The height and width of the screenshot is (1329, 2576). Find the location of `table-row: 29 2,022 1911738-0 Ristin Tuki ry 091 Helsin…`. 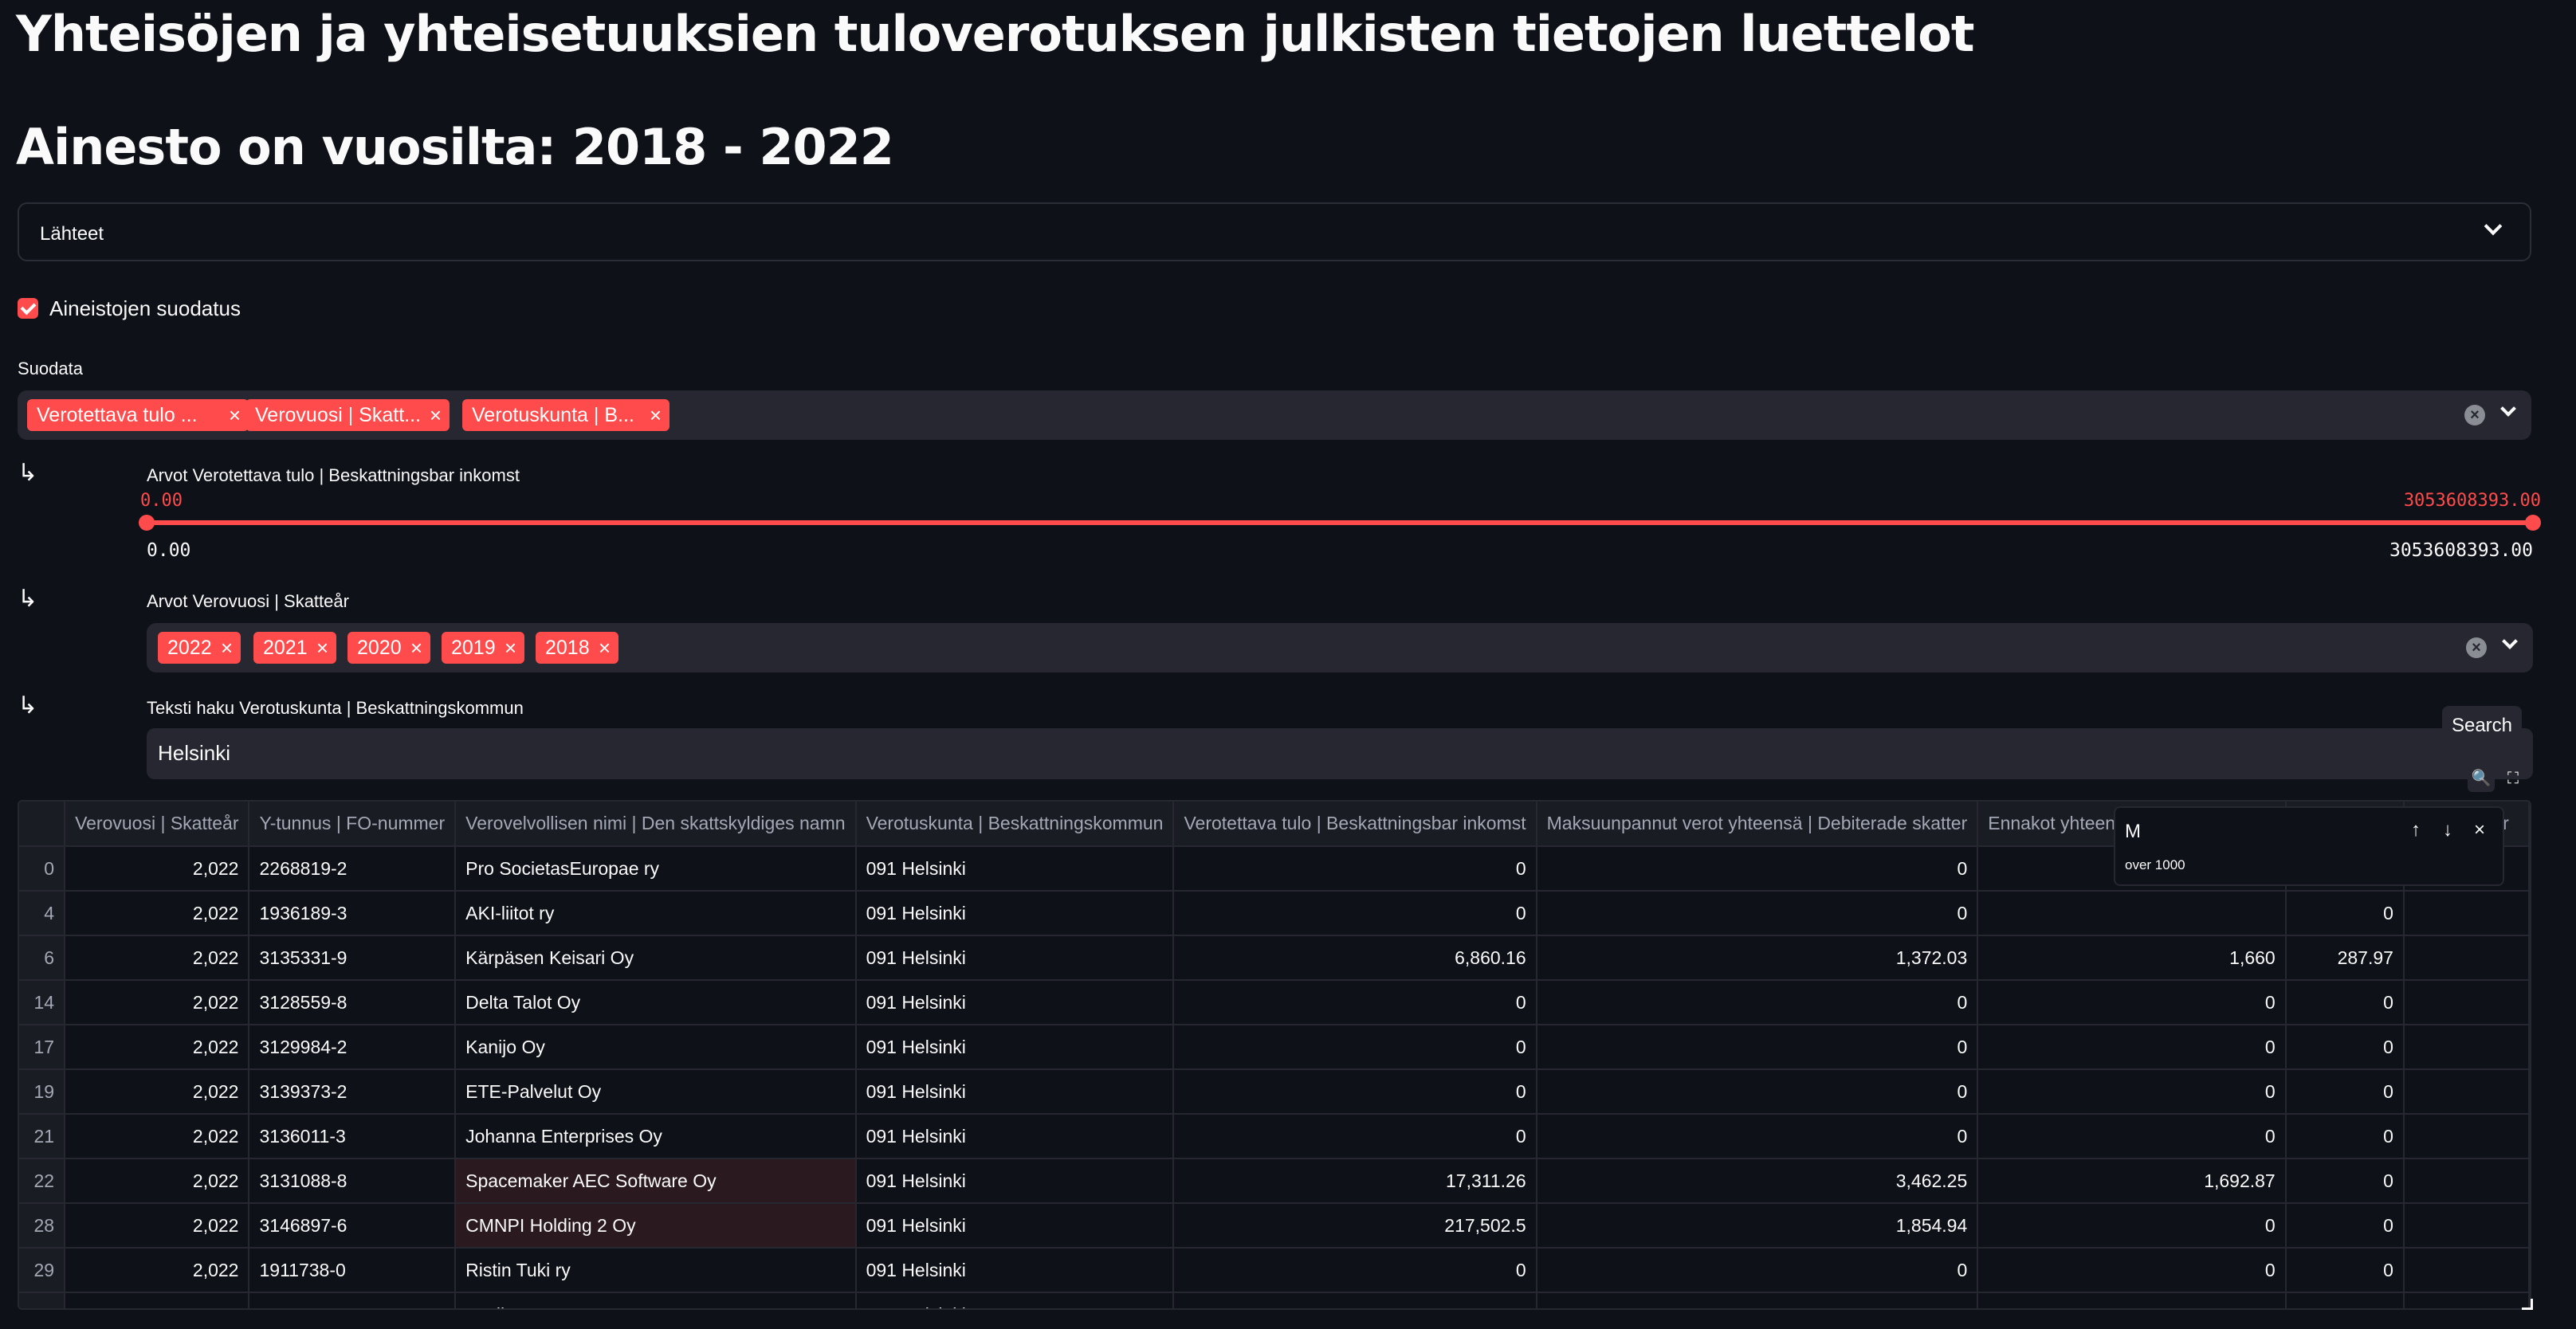

table-row: 29 2,022 1911738-0 Ristin Tuki ry 091 Helsin… is located at coordinates (1274, 1270).